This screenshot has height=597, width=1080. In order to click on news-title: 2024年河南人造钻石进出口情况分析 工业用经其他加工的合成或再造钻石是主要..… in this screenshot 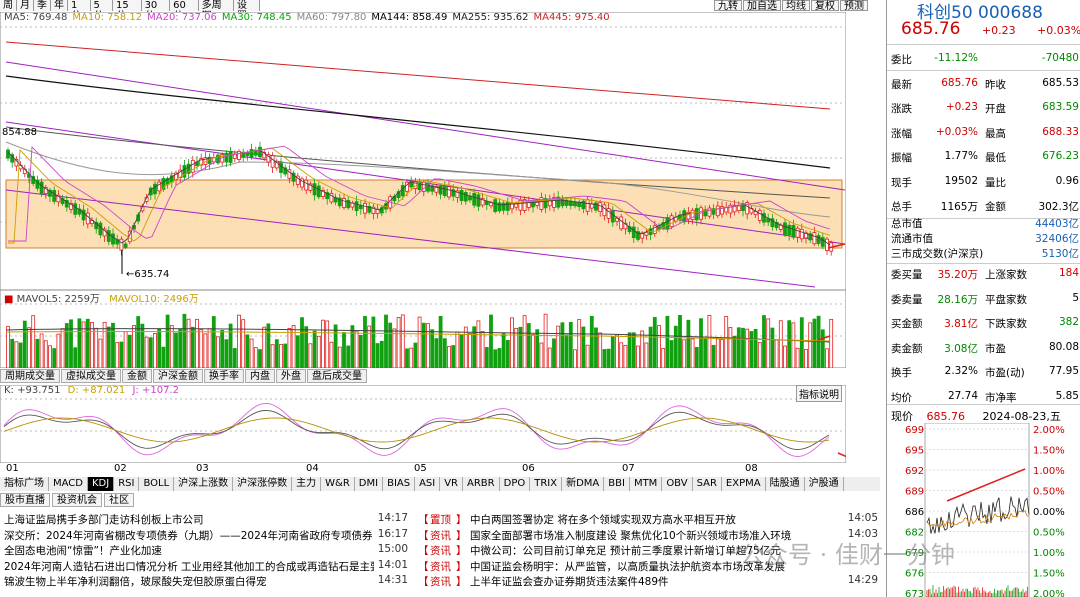, I will do `click(189, 566)`.